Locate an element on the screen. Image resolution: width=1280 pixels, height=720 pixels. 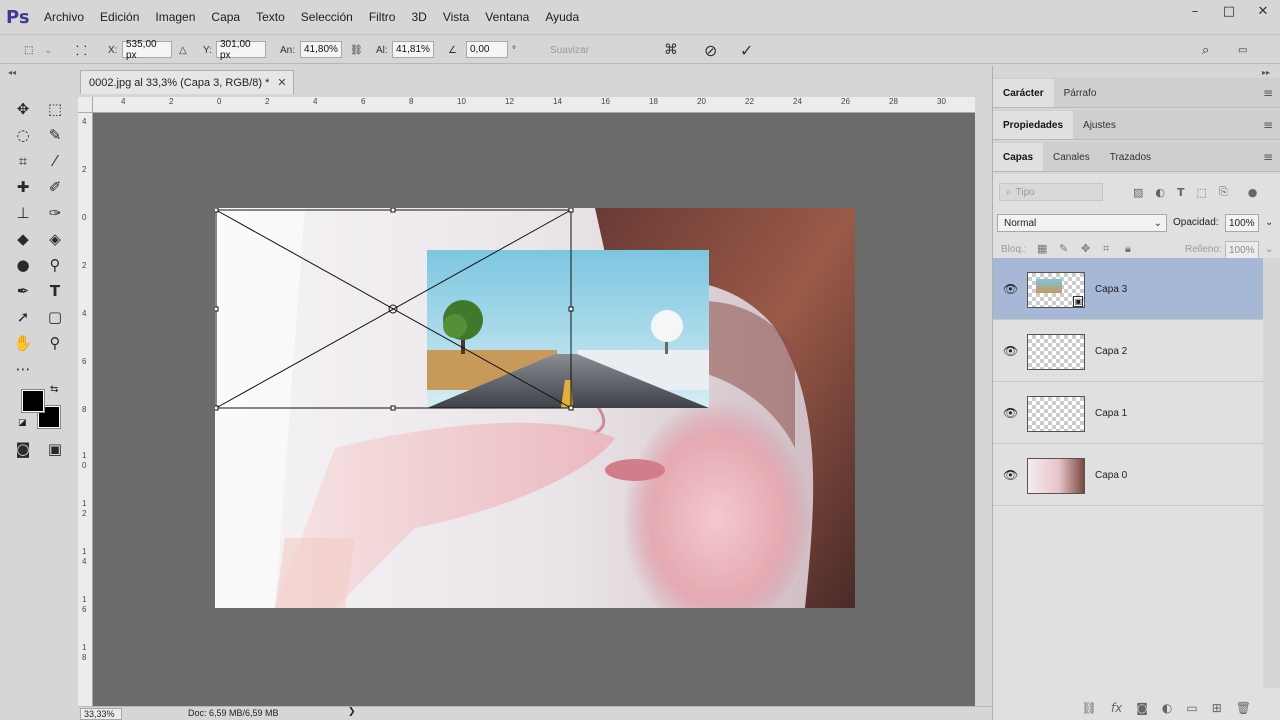
layer-name: Capa 2 is located at coordinates (1111, 351).